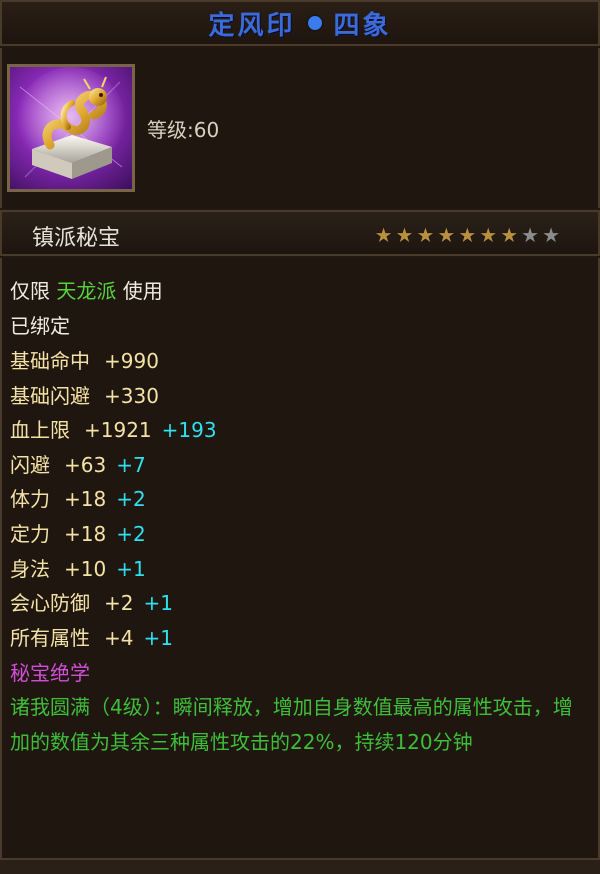  Describe the element at coordinates (142, 291) in the screenshot. I see `restriction-suffix: 使用` at that location.